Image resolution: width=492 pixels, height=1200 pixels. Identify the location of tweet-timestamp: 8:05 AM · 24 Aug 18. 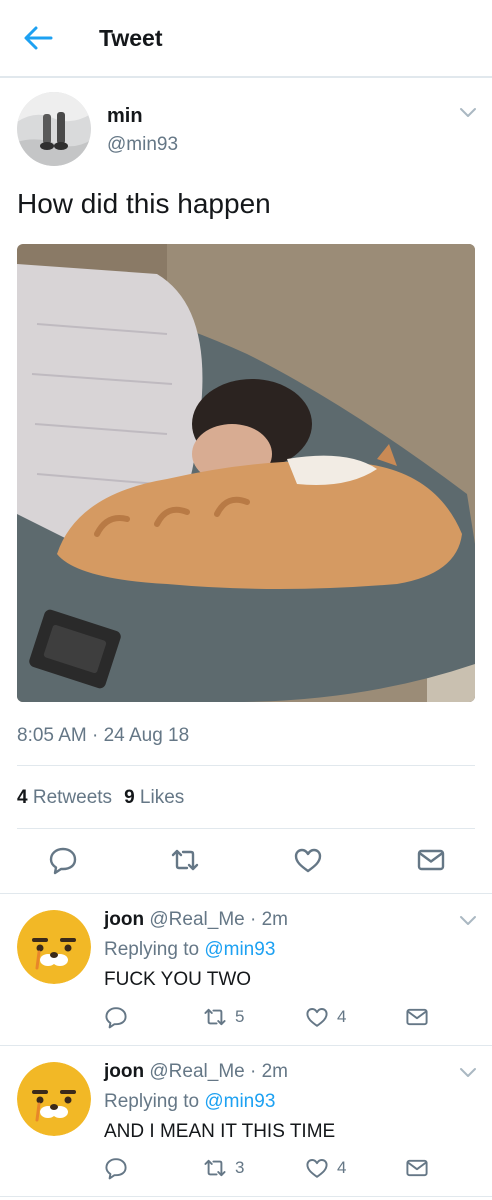
(103, 735).